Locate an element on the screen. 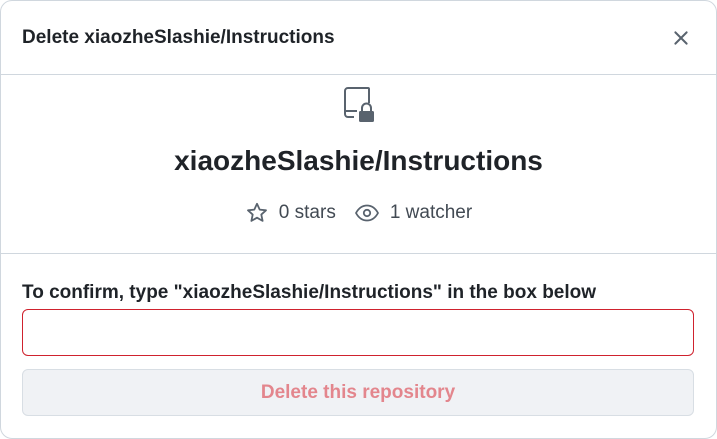  watchers-stat: 1 watcher is located at coordinates (413, 213).